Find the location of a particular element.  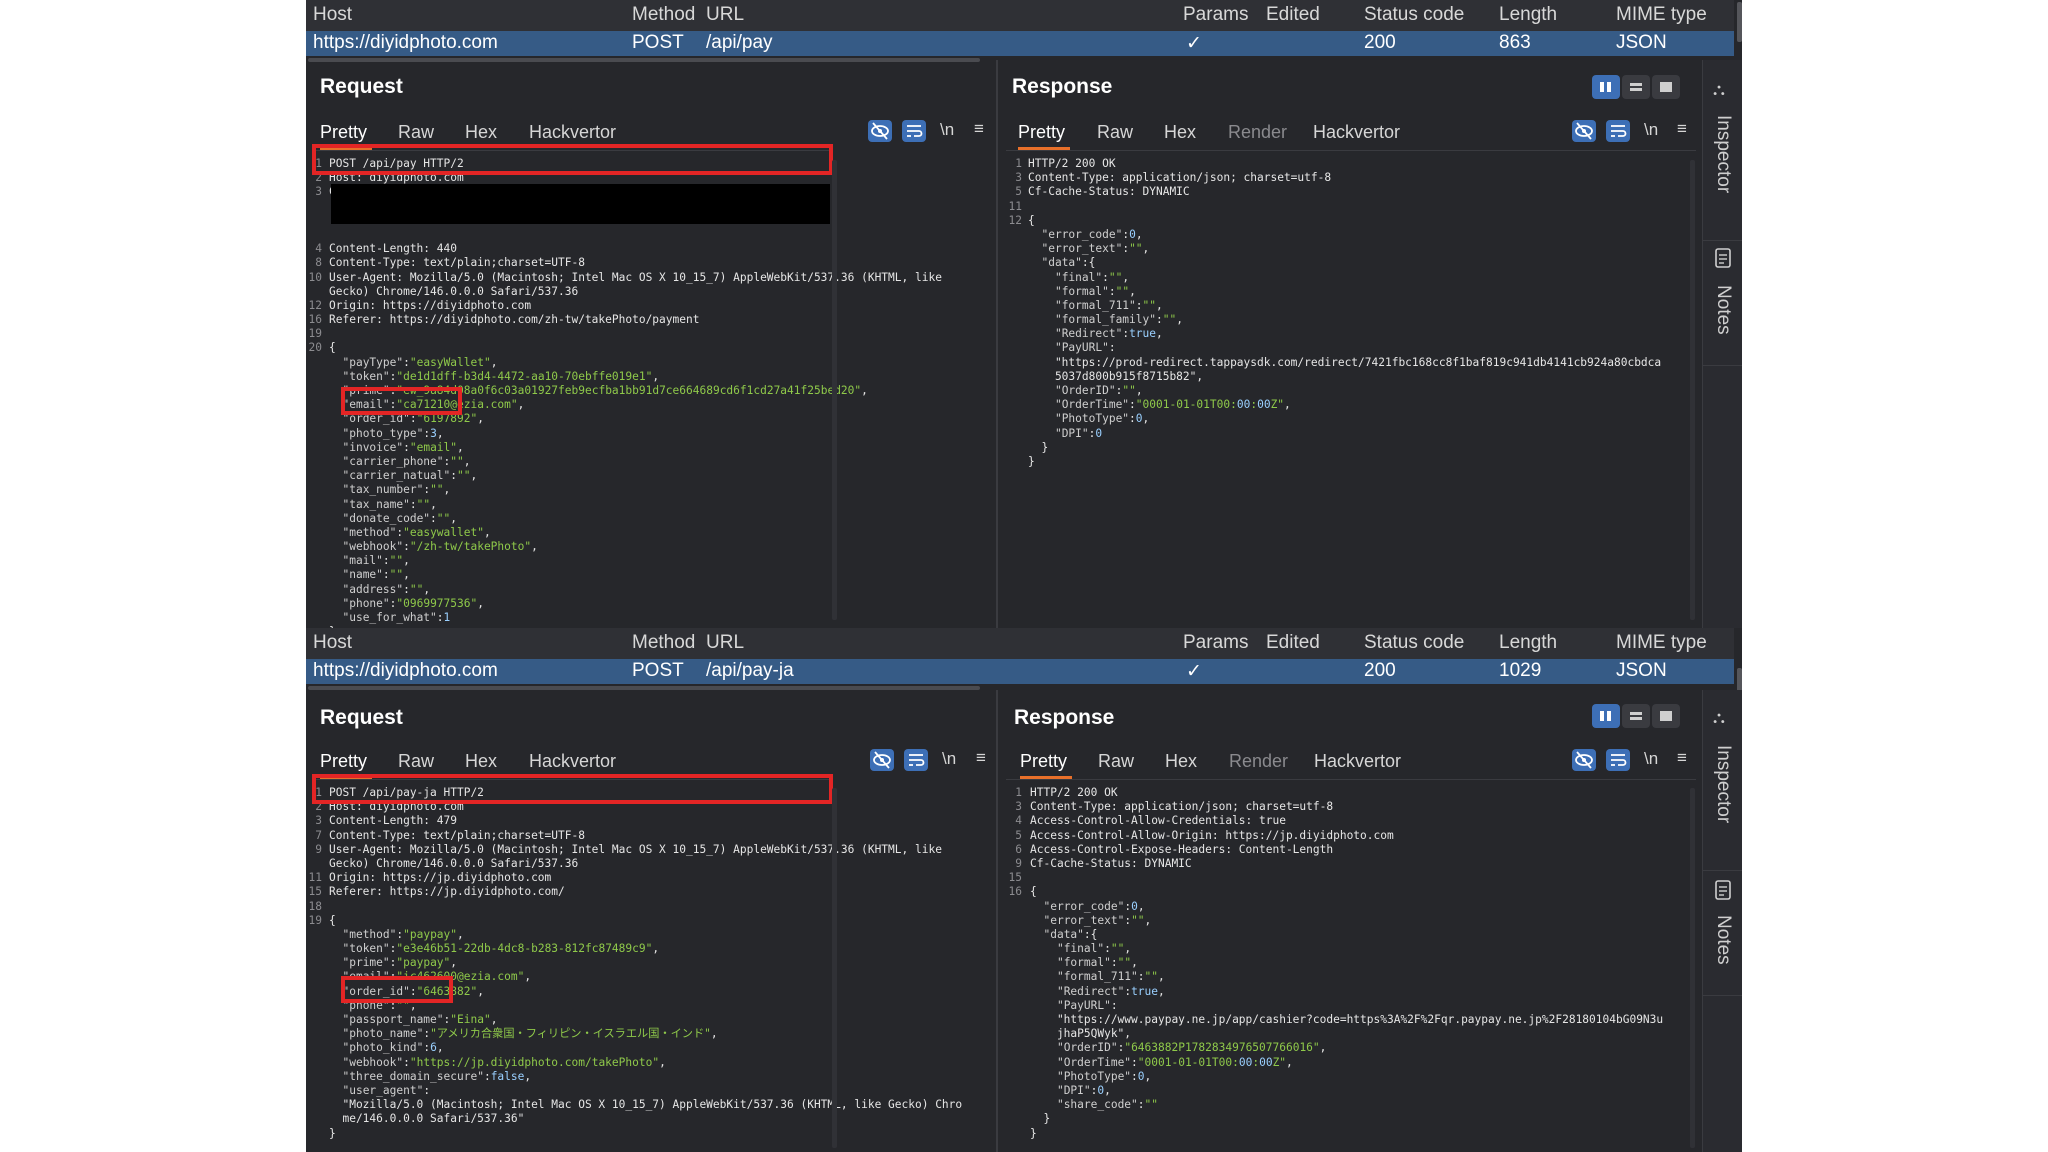

code-line: { is located at coordinates (1031, 220).